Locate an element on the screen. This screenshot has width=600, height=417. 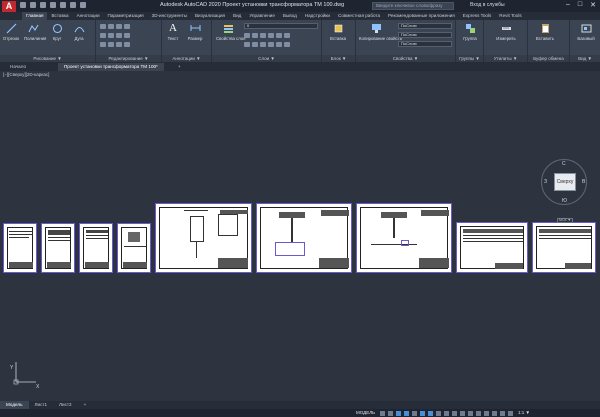
group-button: Группа is located at coordinates (470, 32).